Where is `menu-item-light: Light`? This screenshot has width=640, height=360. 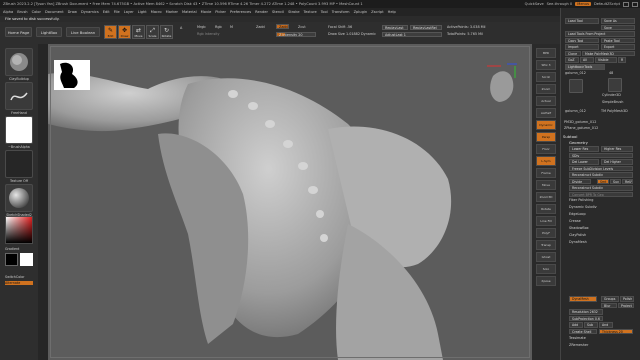 menu-item-light: Light is located at coordinates (142, 12).